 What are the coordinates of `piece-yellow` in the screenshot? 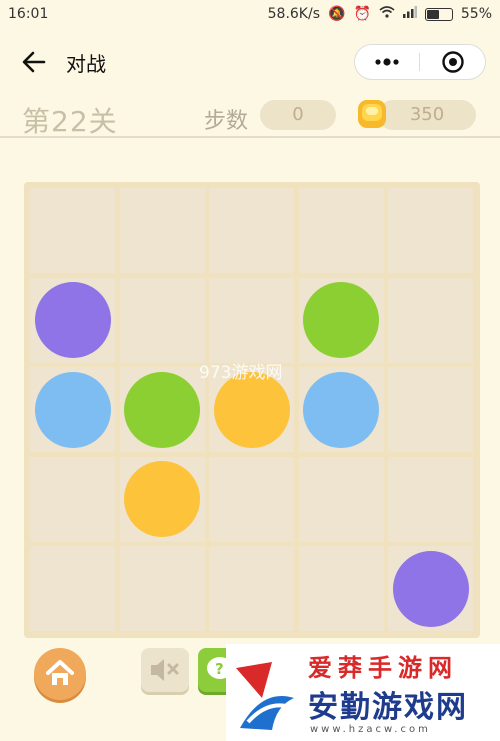 It's located at (162, 499).